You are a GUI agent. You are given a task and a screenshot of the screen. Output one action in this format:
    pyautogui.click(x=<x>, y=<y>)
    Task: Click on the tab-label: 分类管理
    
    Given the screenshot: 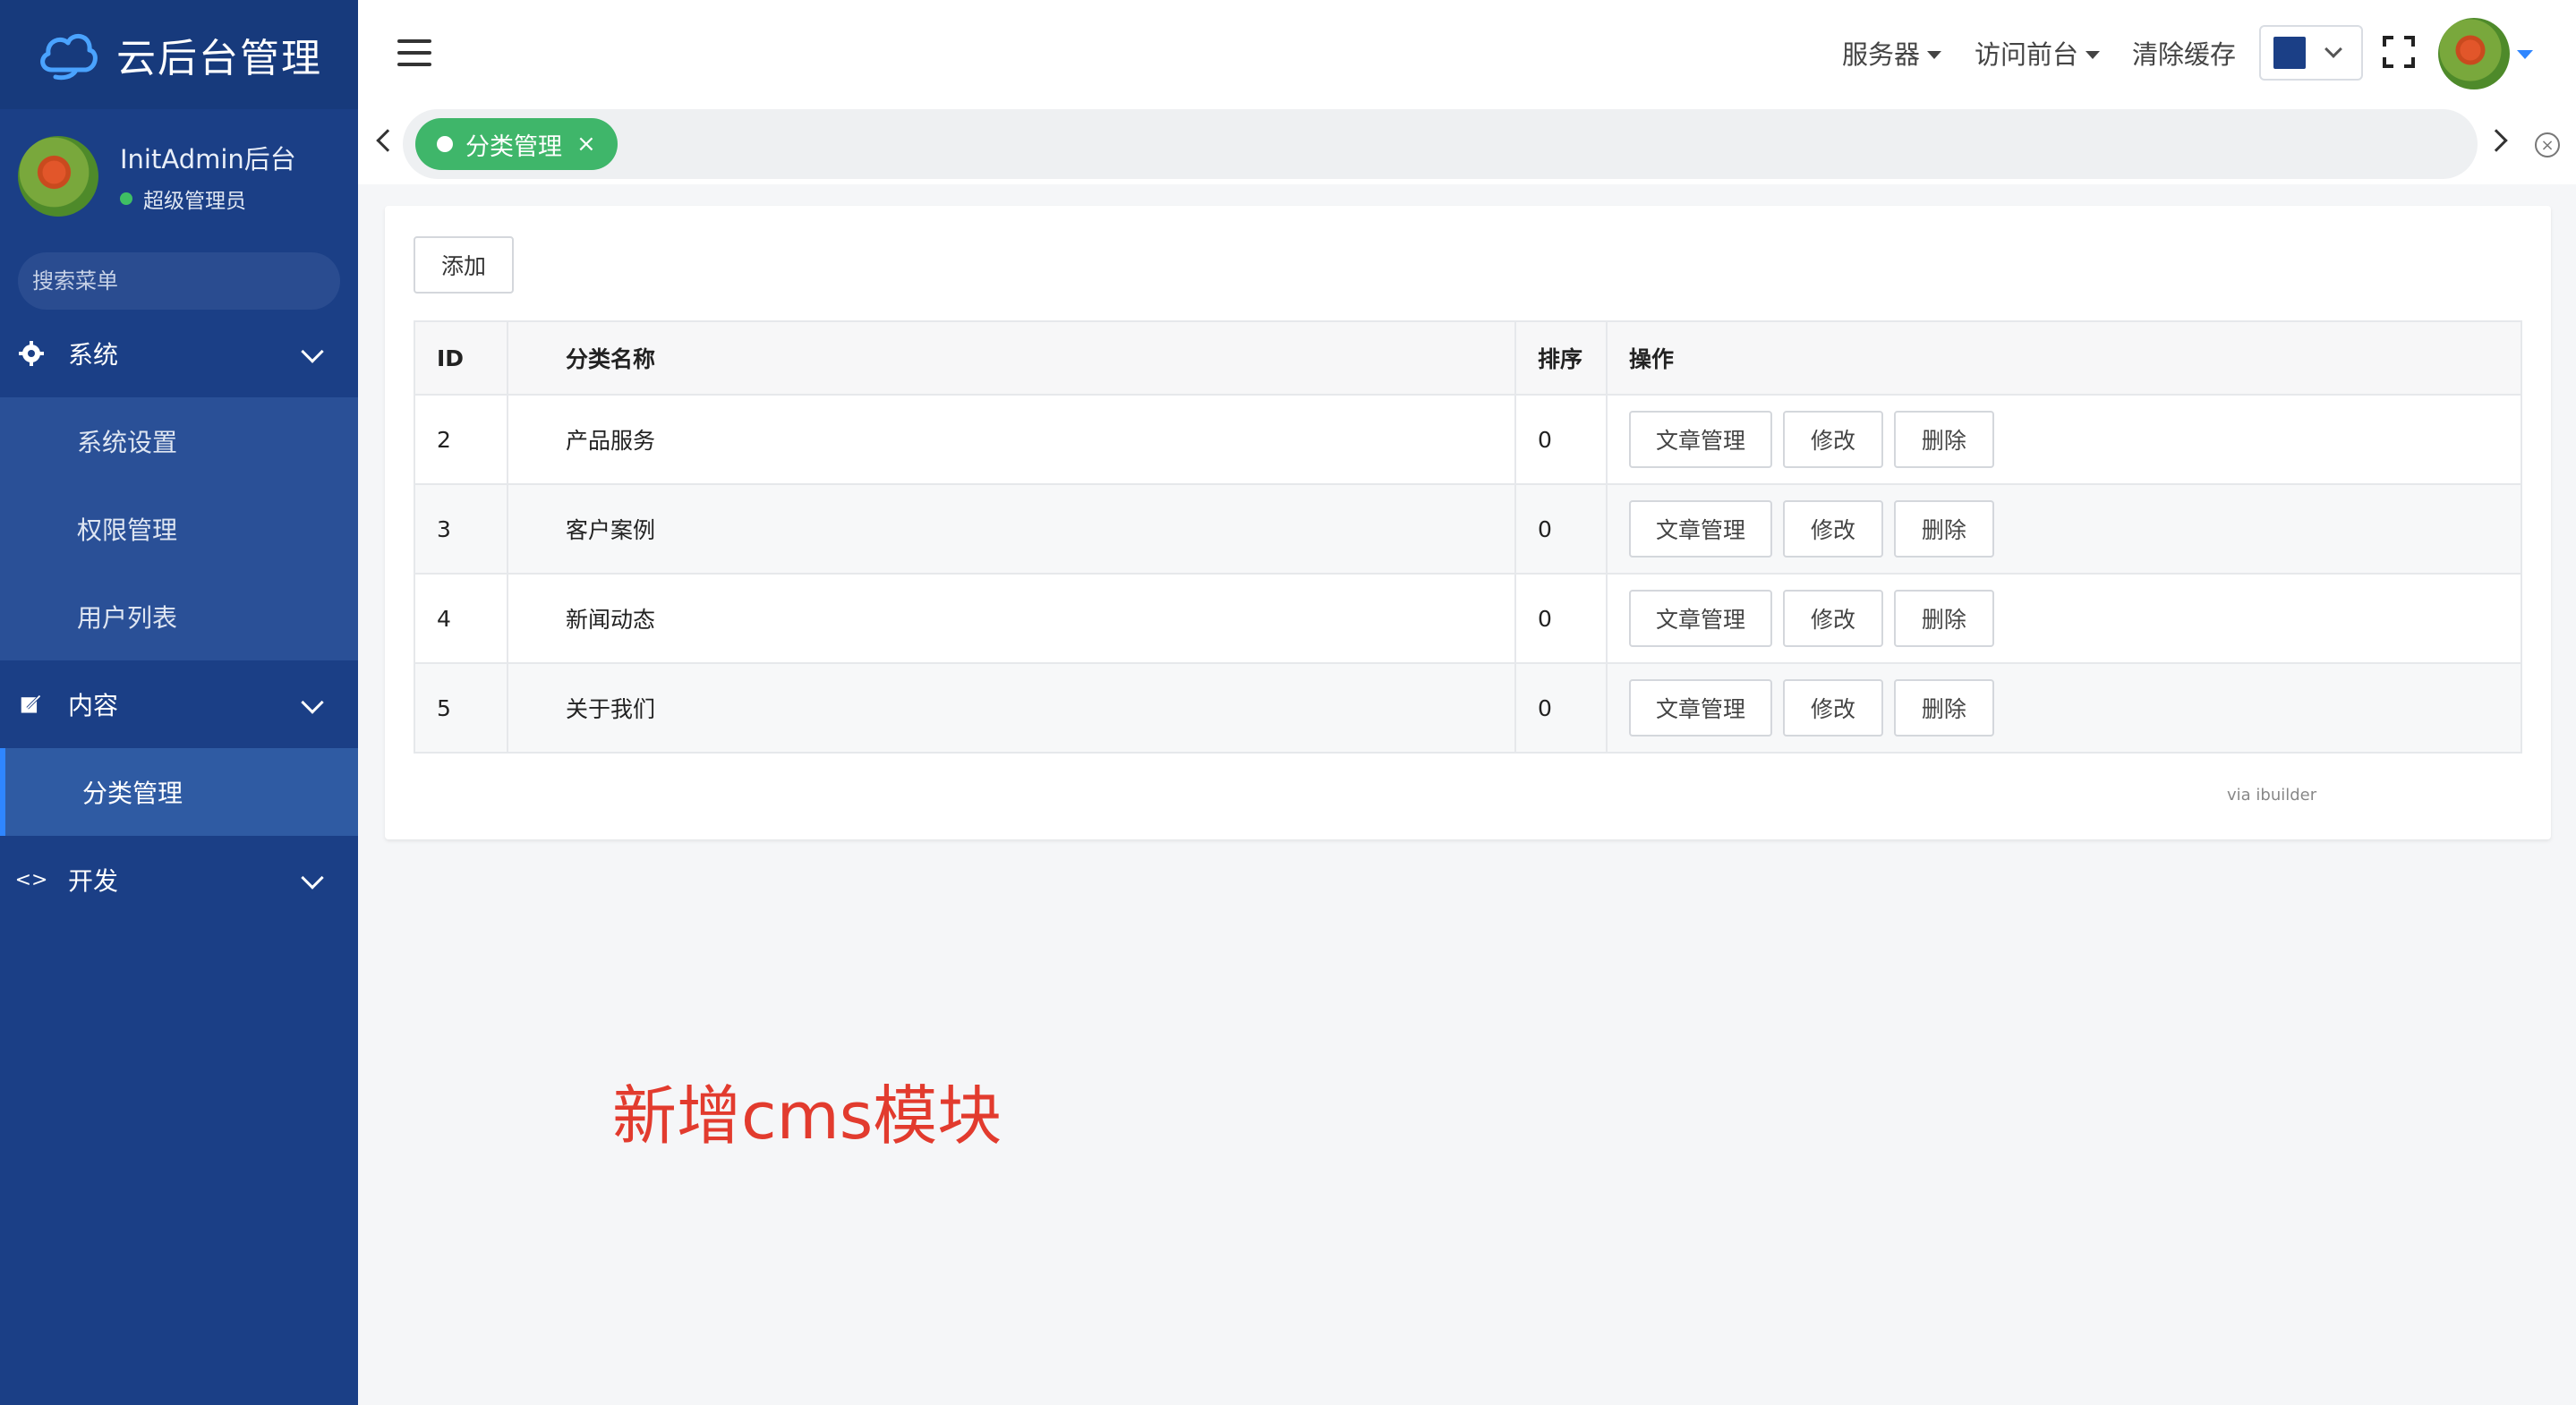 What is the action you would take?
    pyautogui.click(x=513, y=146)
    